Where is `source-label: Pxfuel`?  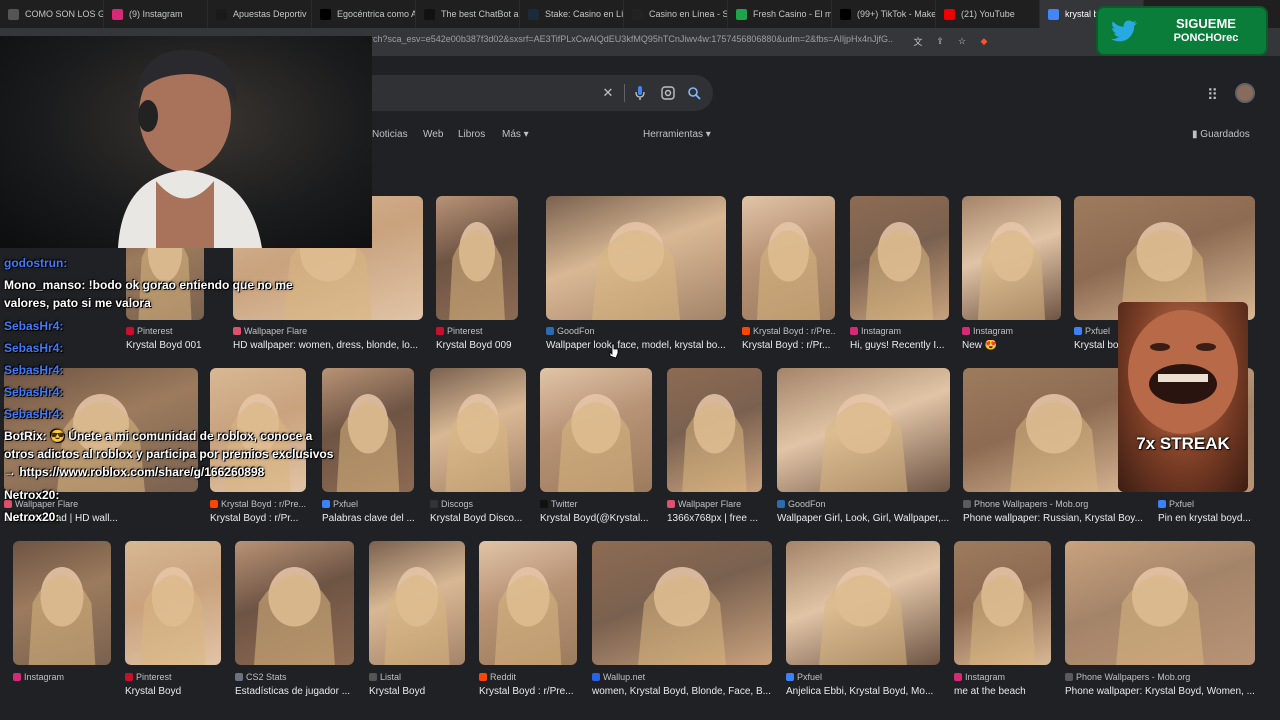
source-label: Pxfuel is located at coordinates (346, 504).